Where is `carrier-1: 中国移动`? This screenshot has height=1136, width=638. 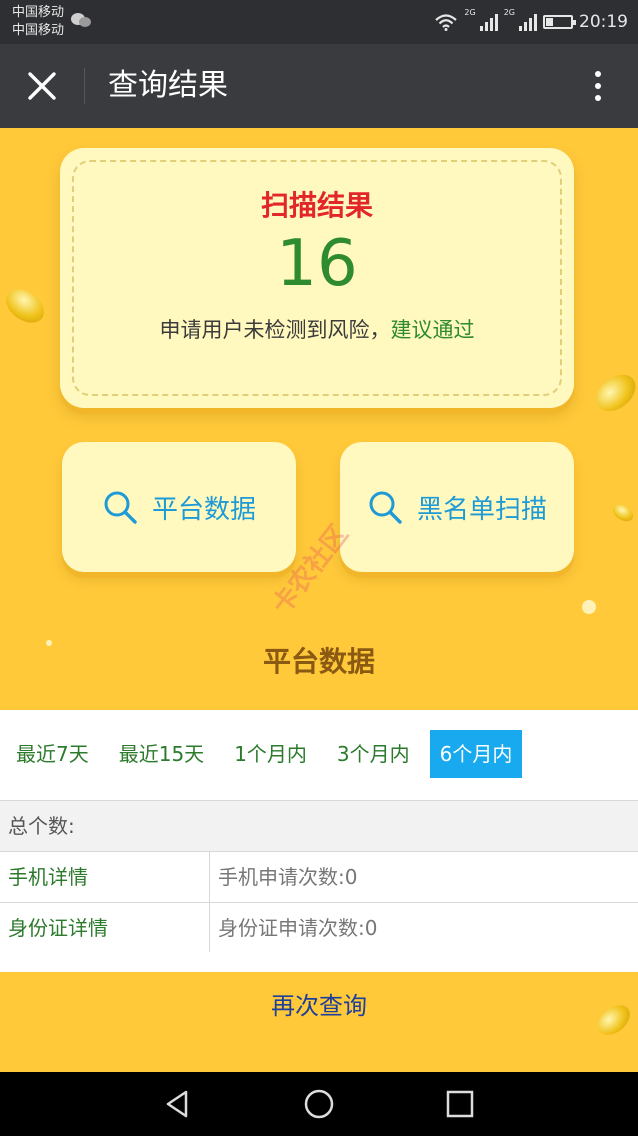 carrier-1: 中国移动 is located at coordinates (38, 12).